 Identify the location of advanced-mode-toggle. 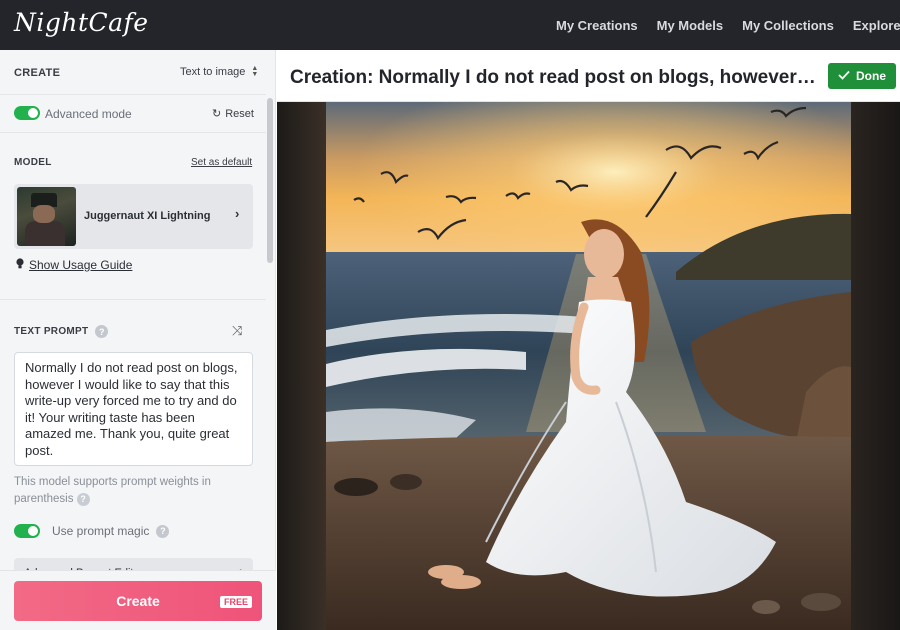
(27, 113).